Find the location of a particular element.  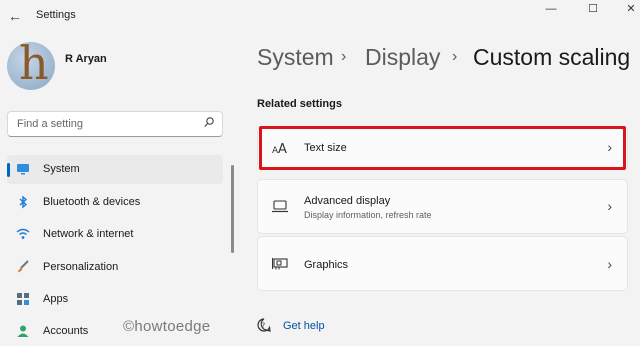

sidebar-item-label: Personalization is located at coordinates (81, 267).